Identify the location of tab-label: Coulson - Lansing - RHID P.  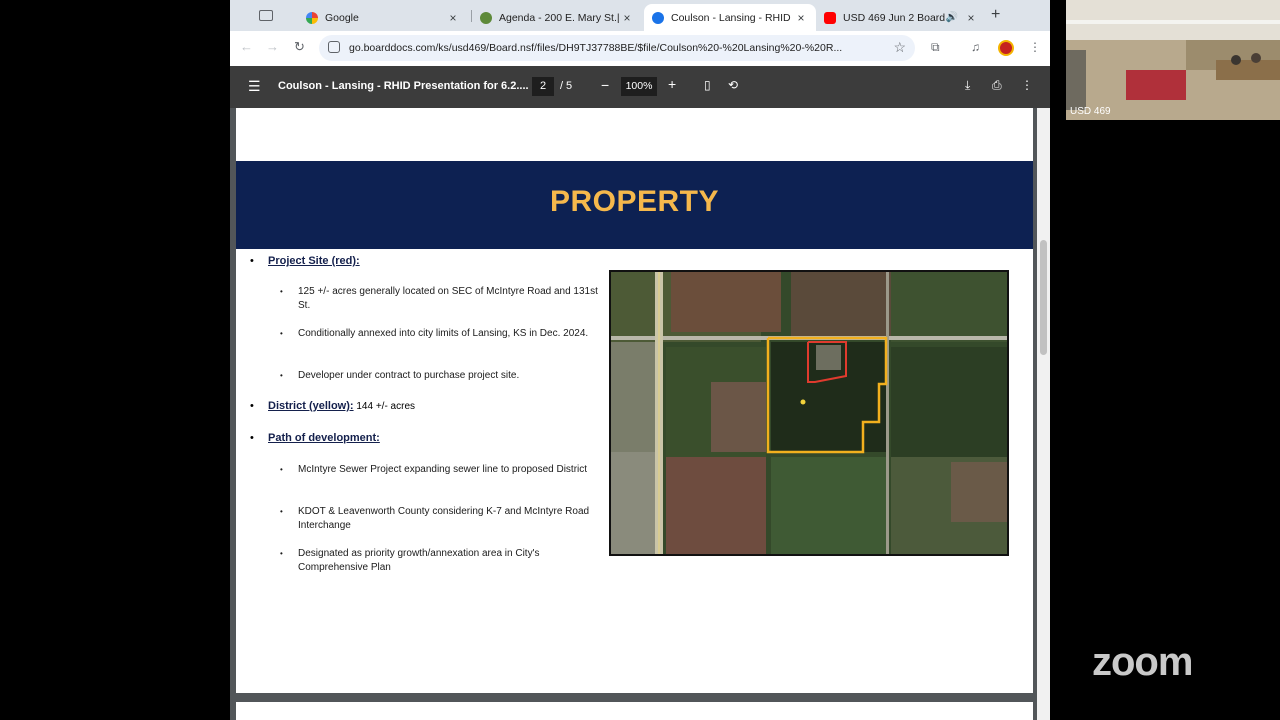
(732, 17).